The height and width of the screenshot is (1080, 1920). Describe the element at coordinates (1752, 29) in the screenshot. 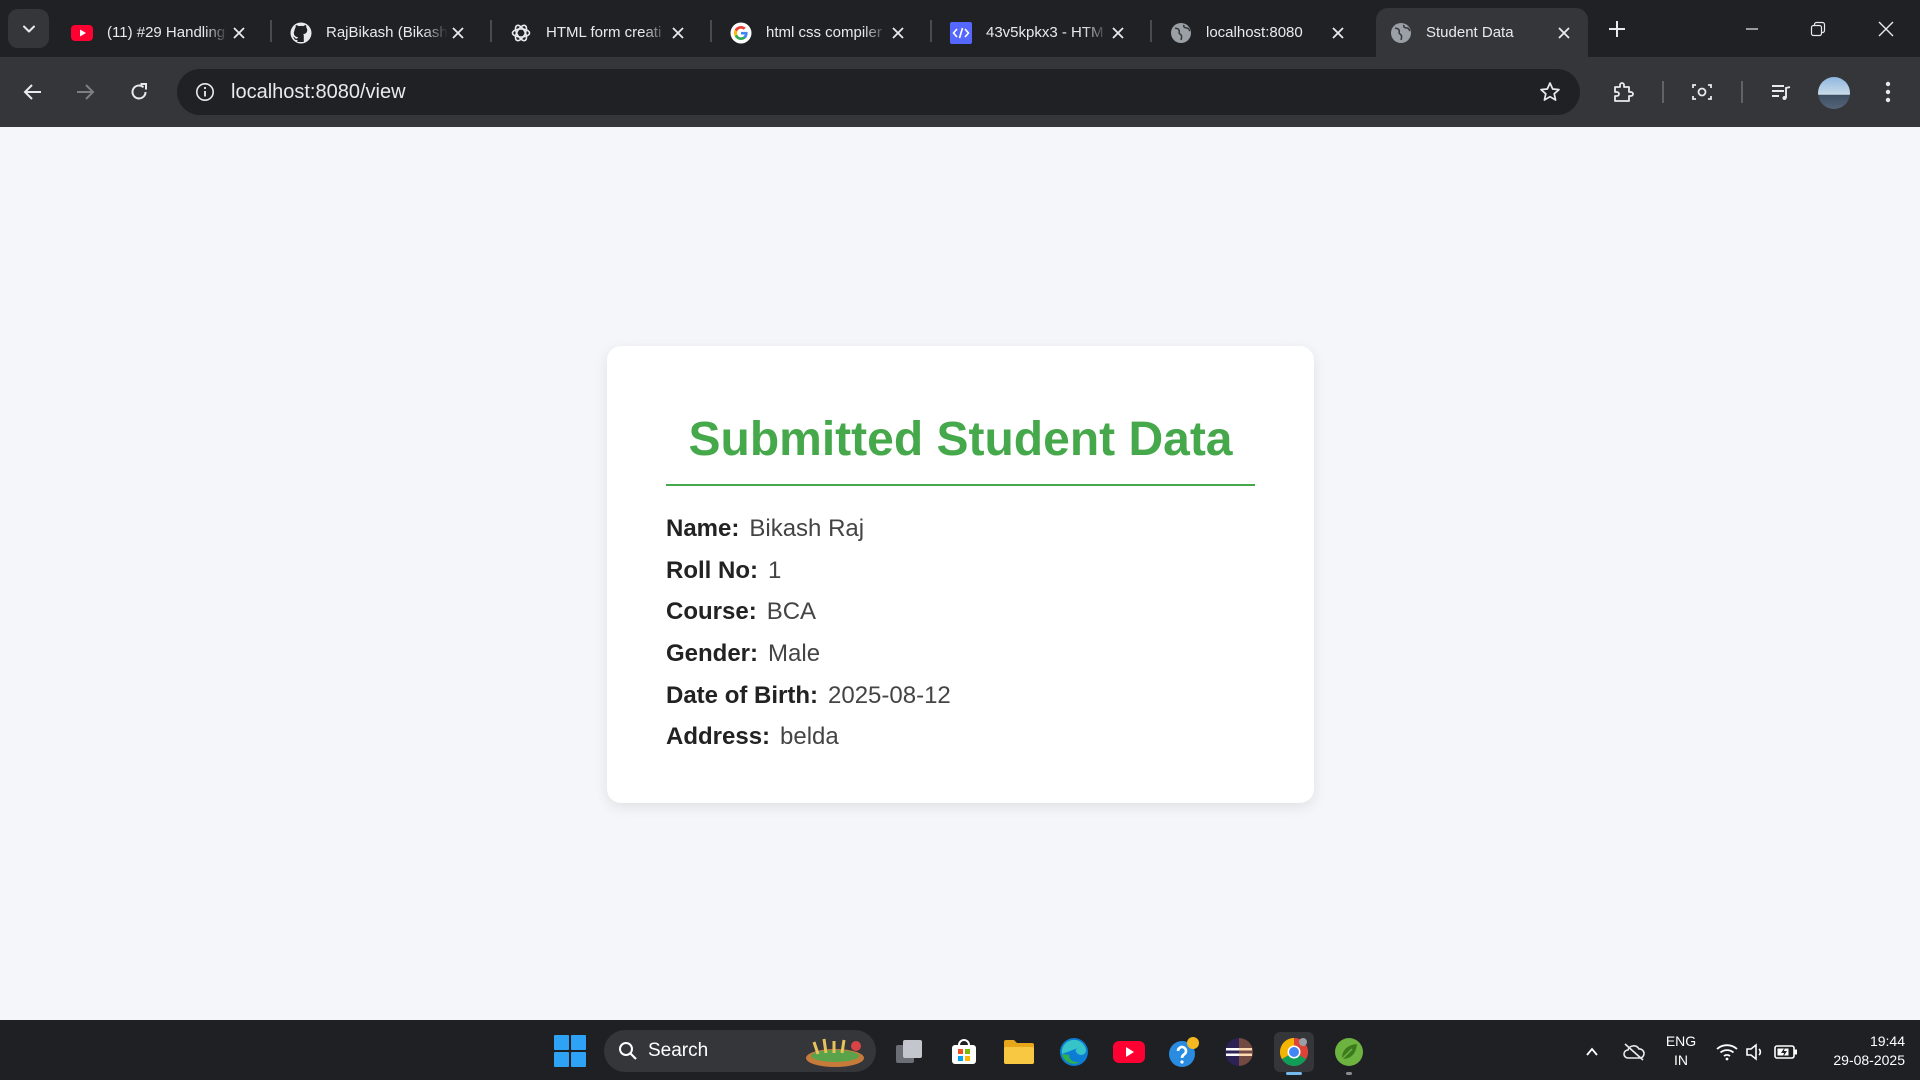

I see `minimize-button` at that location.